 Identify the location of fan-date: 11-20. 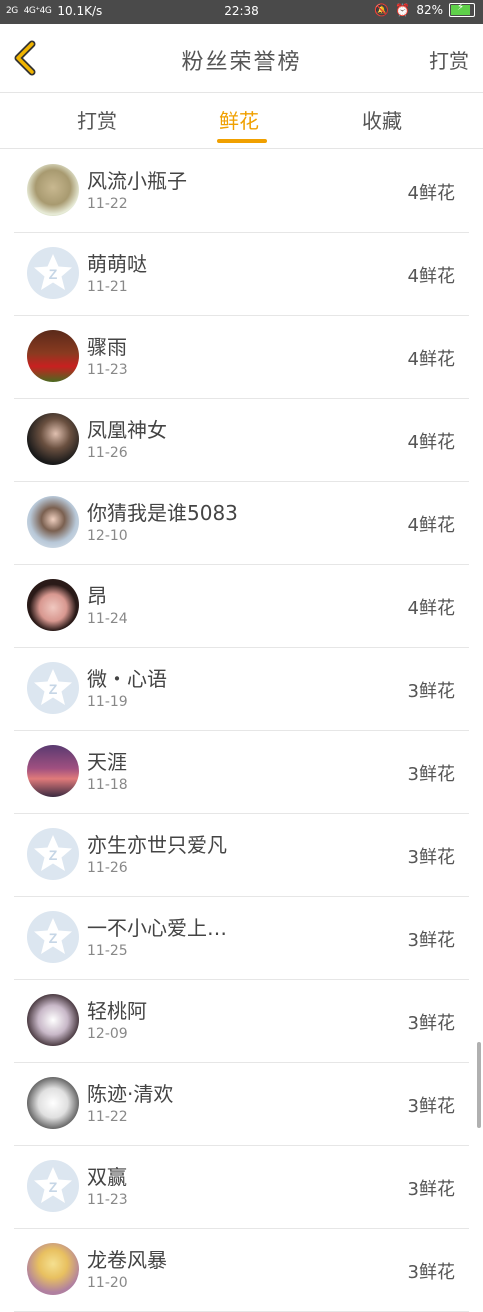
(107, 1283).